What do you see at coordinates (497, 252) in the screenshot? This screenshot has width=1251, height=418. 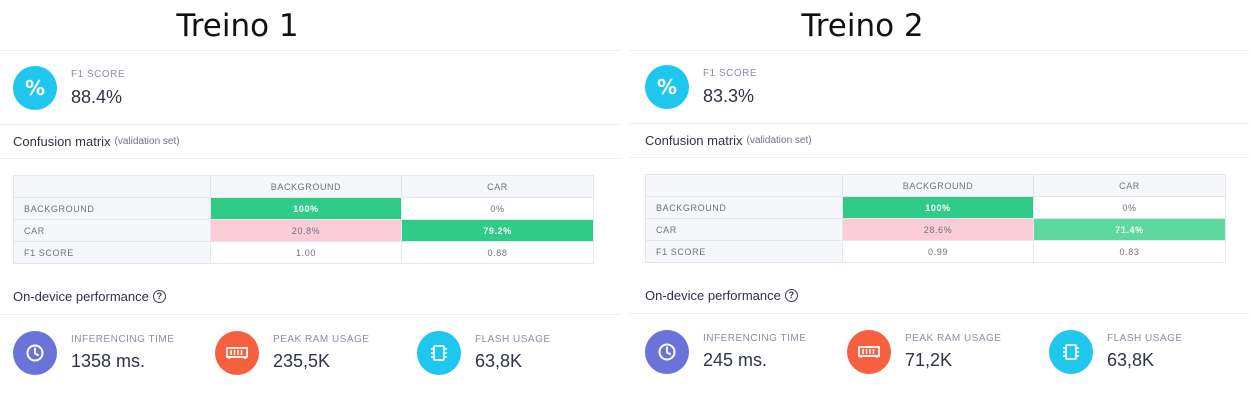 I see `matrix-cell: 0.88` at bounding box center [497, 252].